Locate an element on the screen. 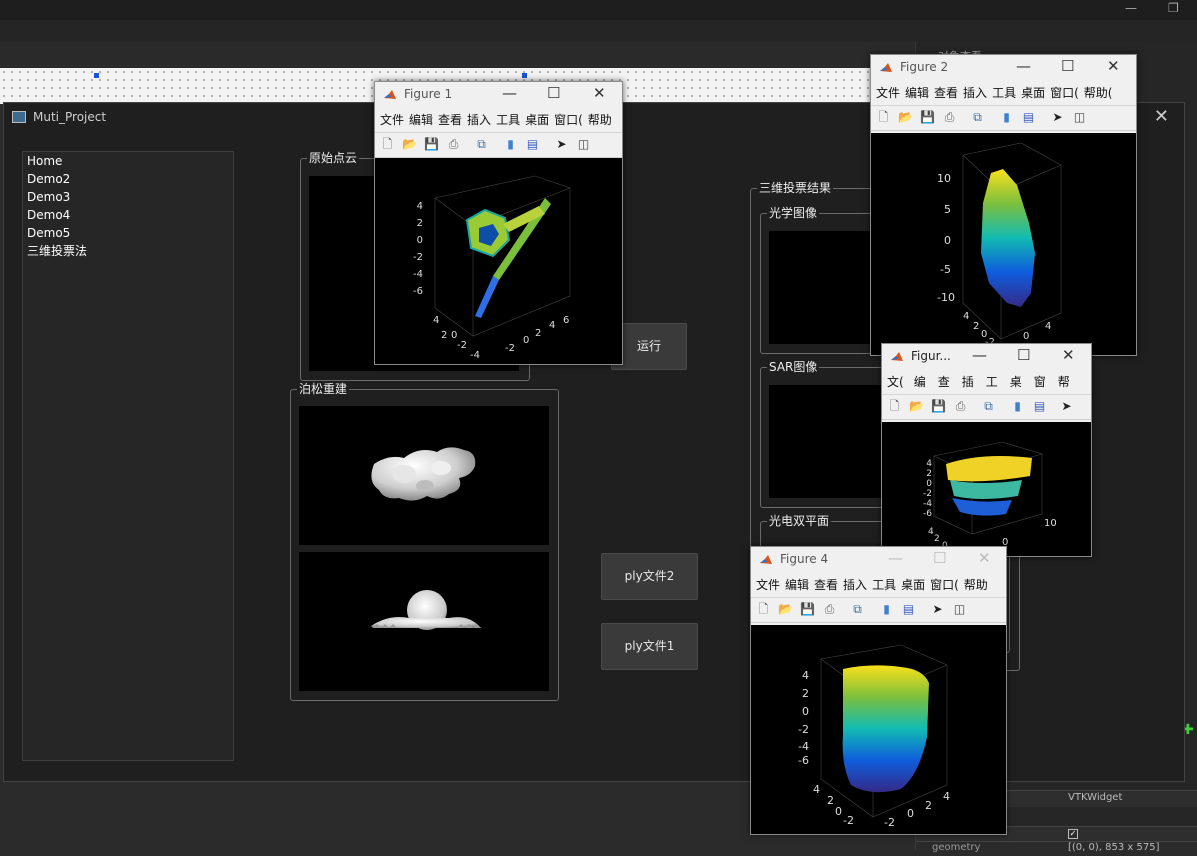  figure2-plot: 10 5 0 -5 -10 4 2 0 -2 -4 0 4 is located at coordinates (1003, 244).